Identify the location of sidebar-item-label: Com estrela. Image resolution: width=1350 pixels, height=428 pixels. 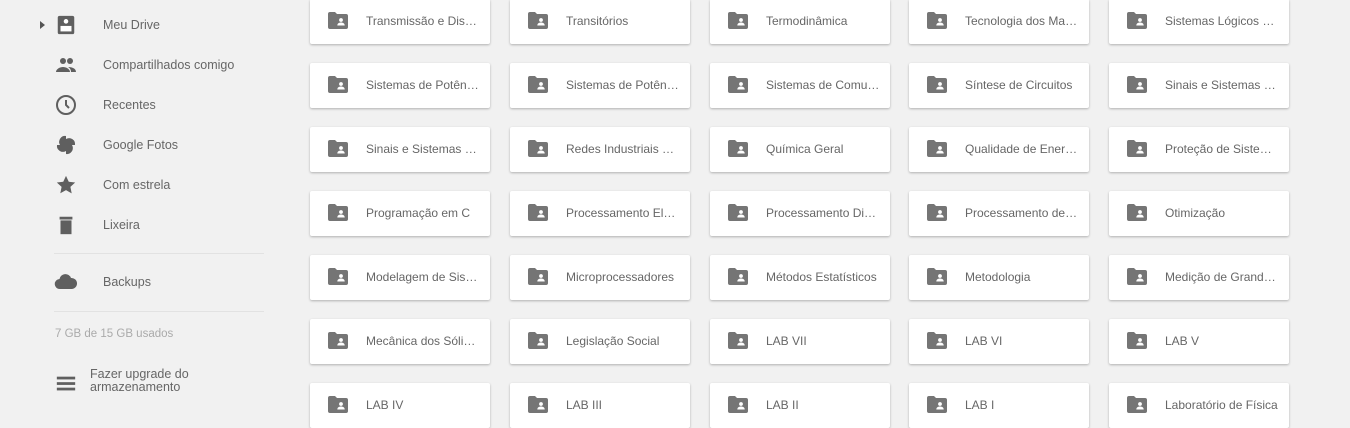
(137, 185).